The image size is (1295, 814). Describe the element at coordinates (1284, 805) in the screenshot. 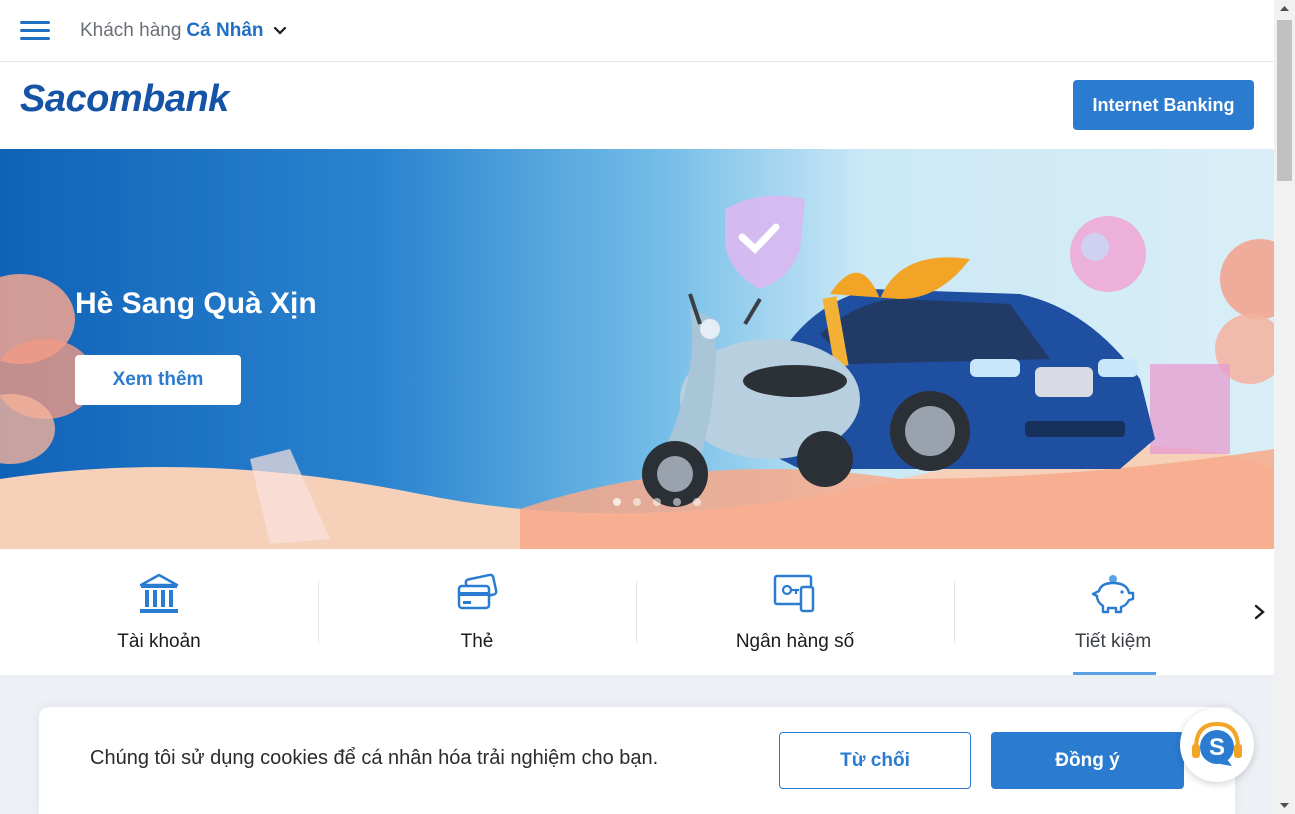

I see `scroll-down-arrow-icon` at that location.